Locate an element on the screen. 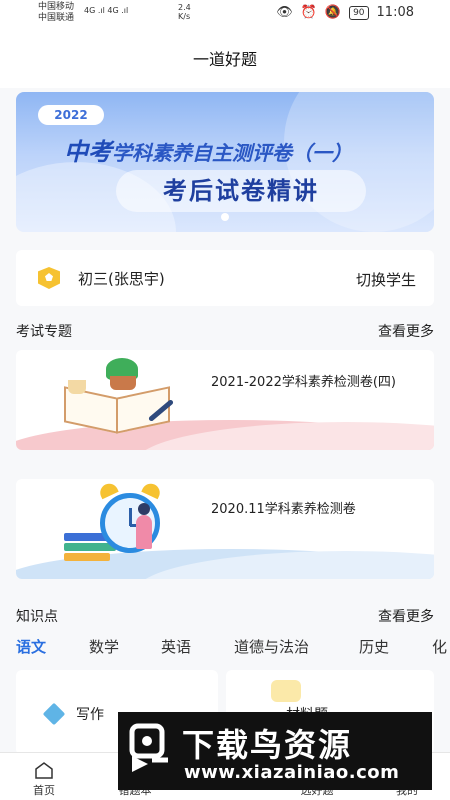 Image resolution: width=450 pixels, height=800 pixels. network-speed: 2.4 K/s is located at coordinates (184, 12).